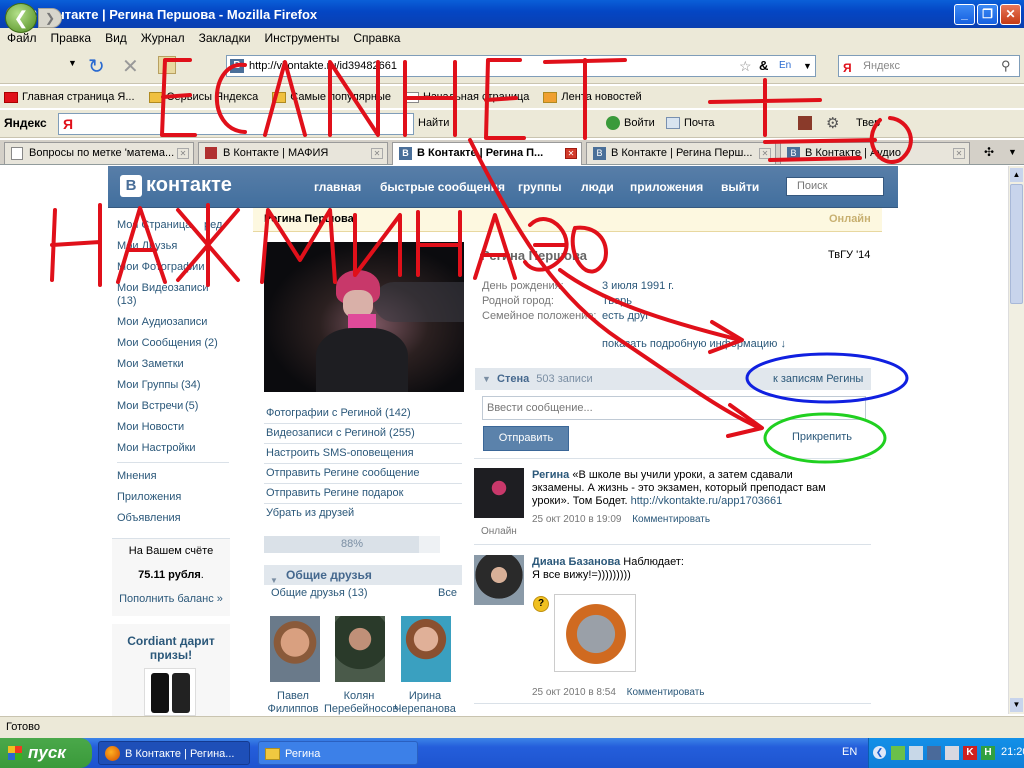  What do you see at coordinates (25, 123) in the screenshot?
I see `yandex-label: Яндекс` at bounding box center [25, 123].